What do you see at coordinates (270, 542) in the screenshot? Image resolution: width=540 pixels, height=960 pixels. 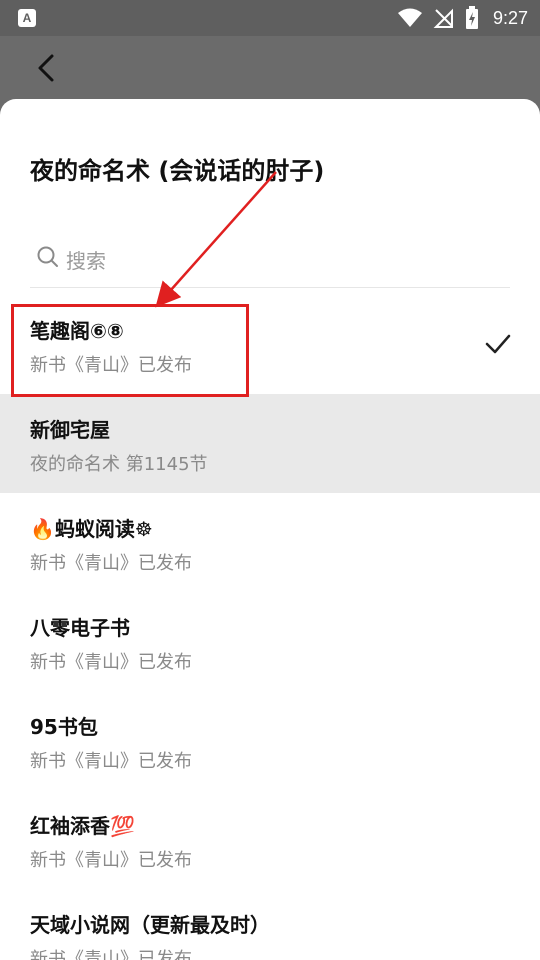 I see `source-item: 🔥蚂蚁阅读☸ 新书《青山》已发布` at bounding box center [270, 542].